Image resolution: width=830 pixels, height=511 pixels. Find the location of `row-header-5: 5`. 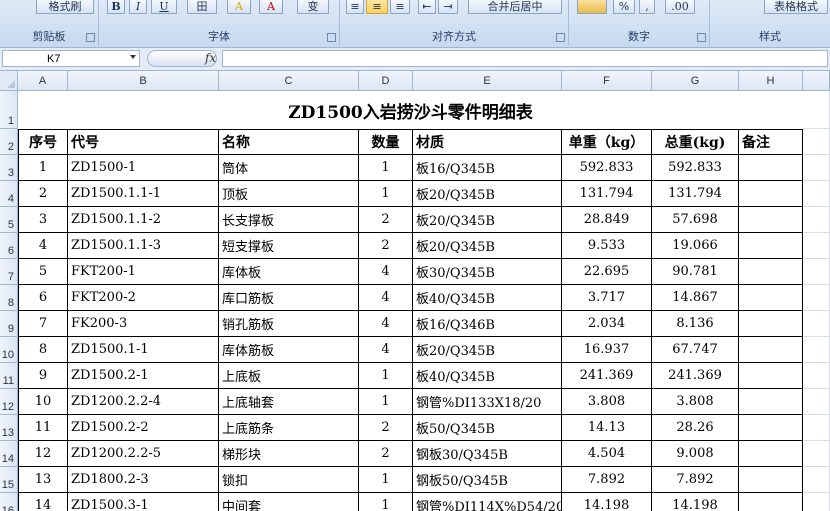

row-header-5: 5 is located at coordinates (9, 220).